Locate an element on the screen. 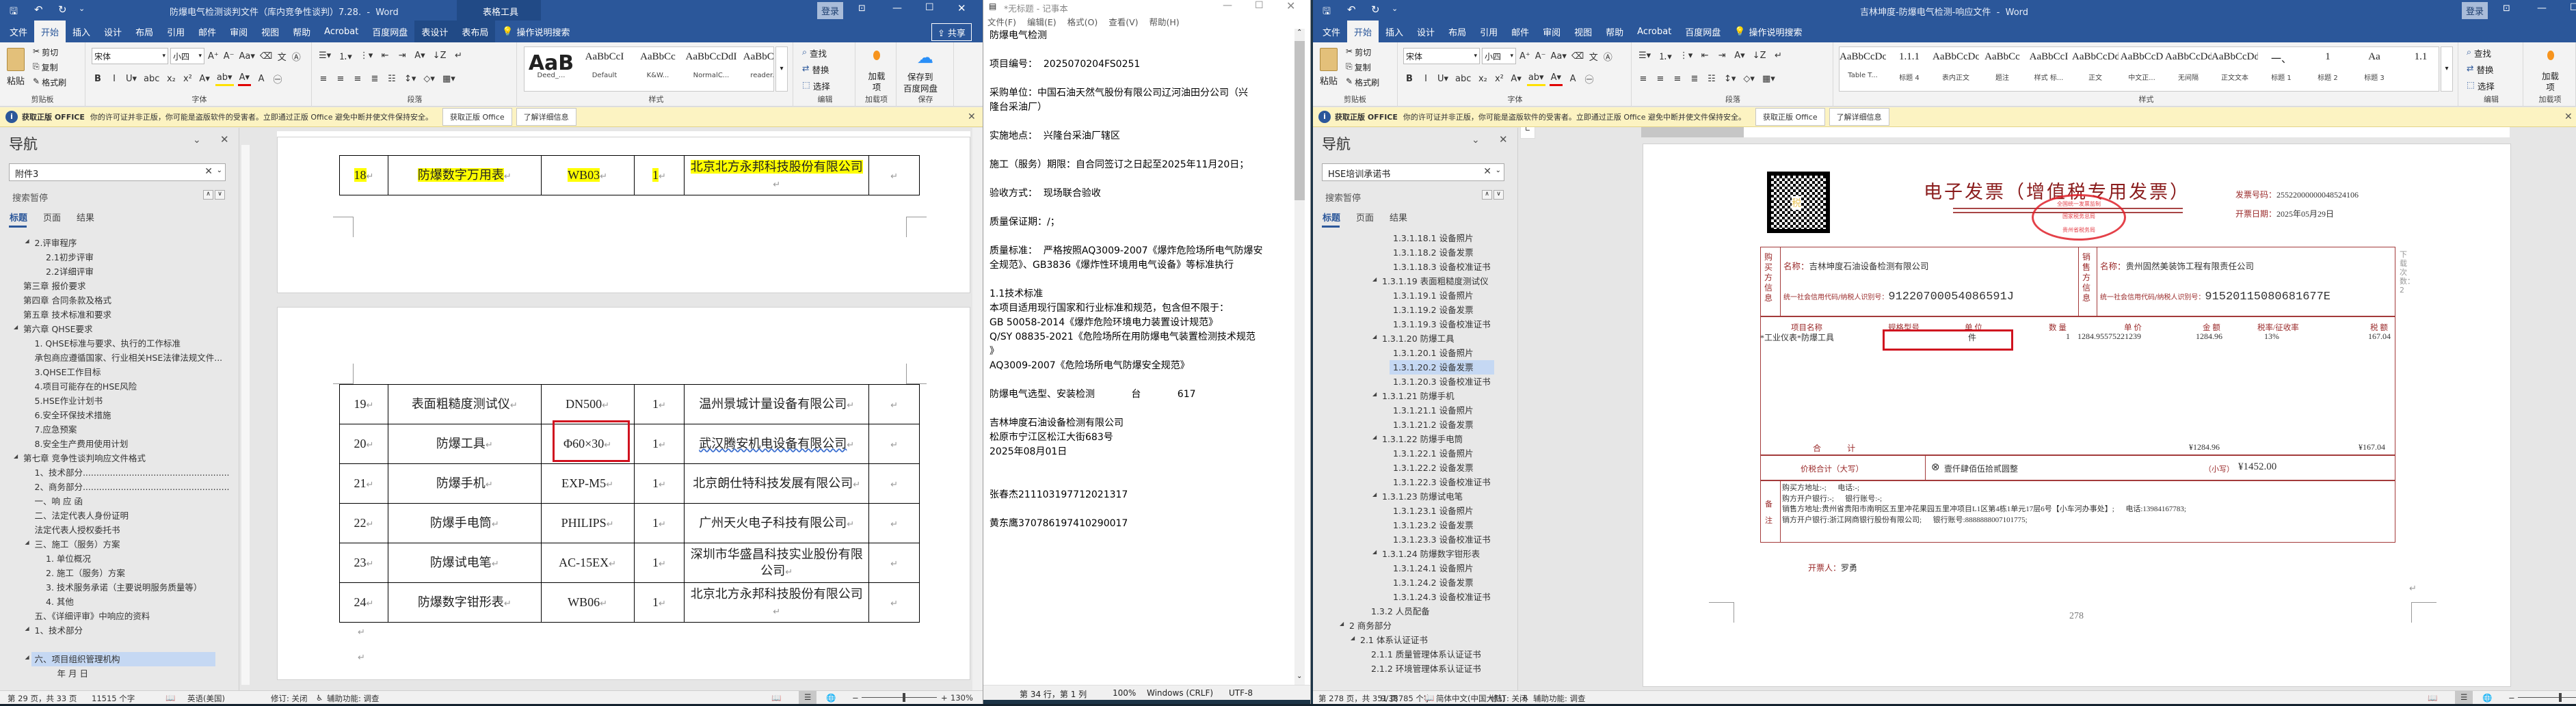 The width and height of the screenshot is (2576, 706). maximize-icon: ☐ is located at coordinates (1259, 5).